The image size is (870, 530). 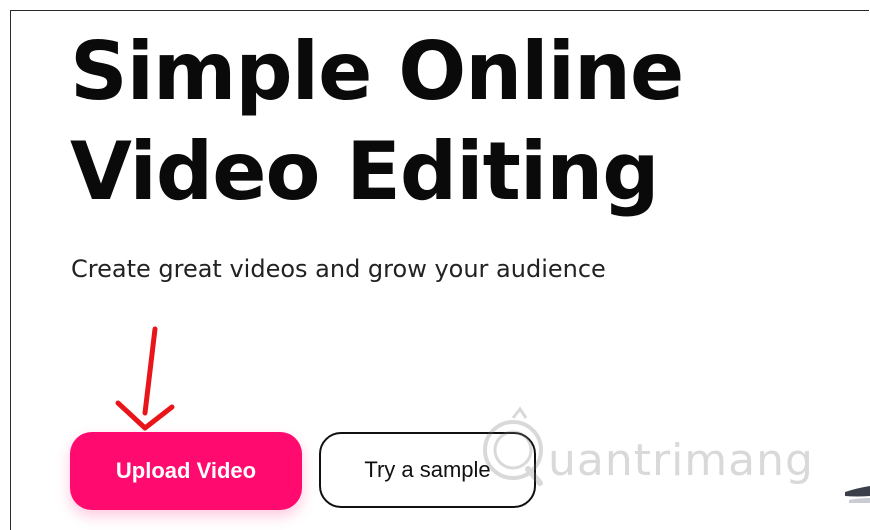 I want to click on try-sample-button: Try a sample, so click(x=427, y=470).